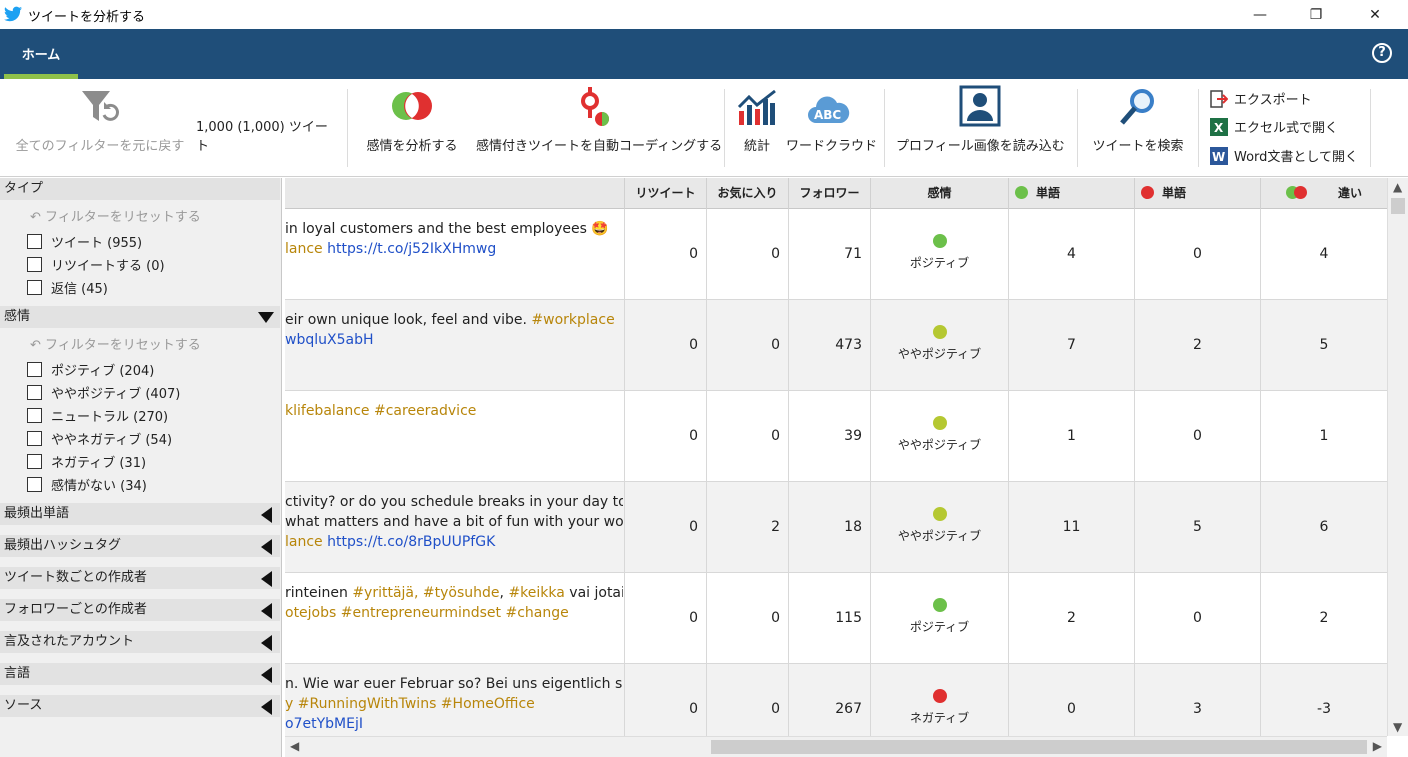 This screenshot has width=1408, height=757. Describe the element at coordinates (115, 215) in the screenshot. I see `reset-type-filter: ↶ フィルターをリセットする` at that location.